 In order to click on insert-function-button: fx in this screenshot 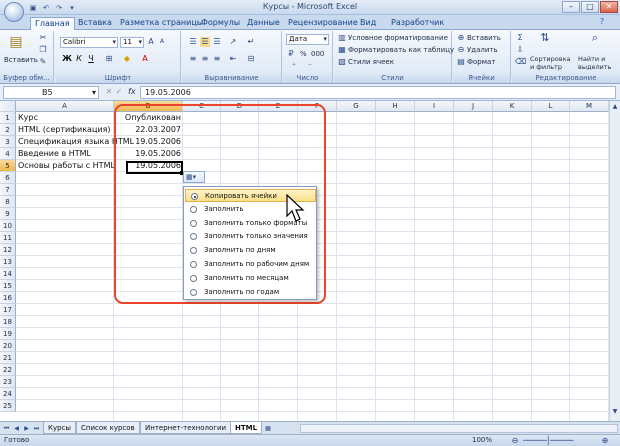, I will do `click(132, 91)`.